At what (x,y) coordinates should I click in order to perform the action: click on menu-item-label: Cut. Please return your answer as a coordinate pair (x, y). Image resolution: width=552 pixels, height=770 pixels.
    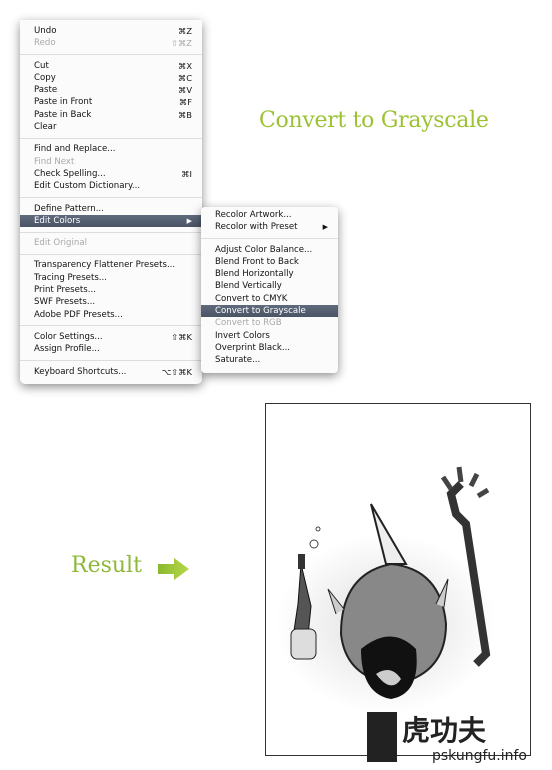
    Looking at the image, I should click on (41, 65).